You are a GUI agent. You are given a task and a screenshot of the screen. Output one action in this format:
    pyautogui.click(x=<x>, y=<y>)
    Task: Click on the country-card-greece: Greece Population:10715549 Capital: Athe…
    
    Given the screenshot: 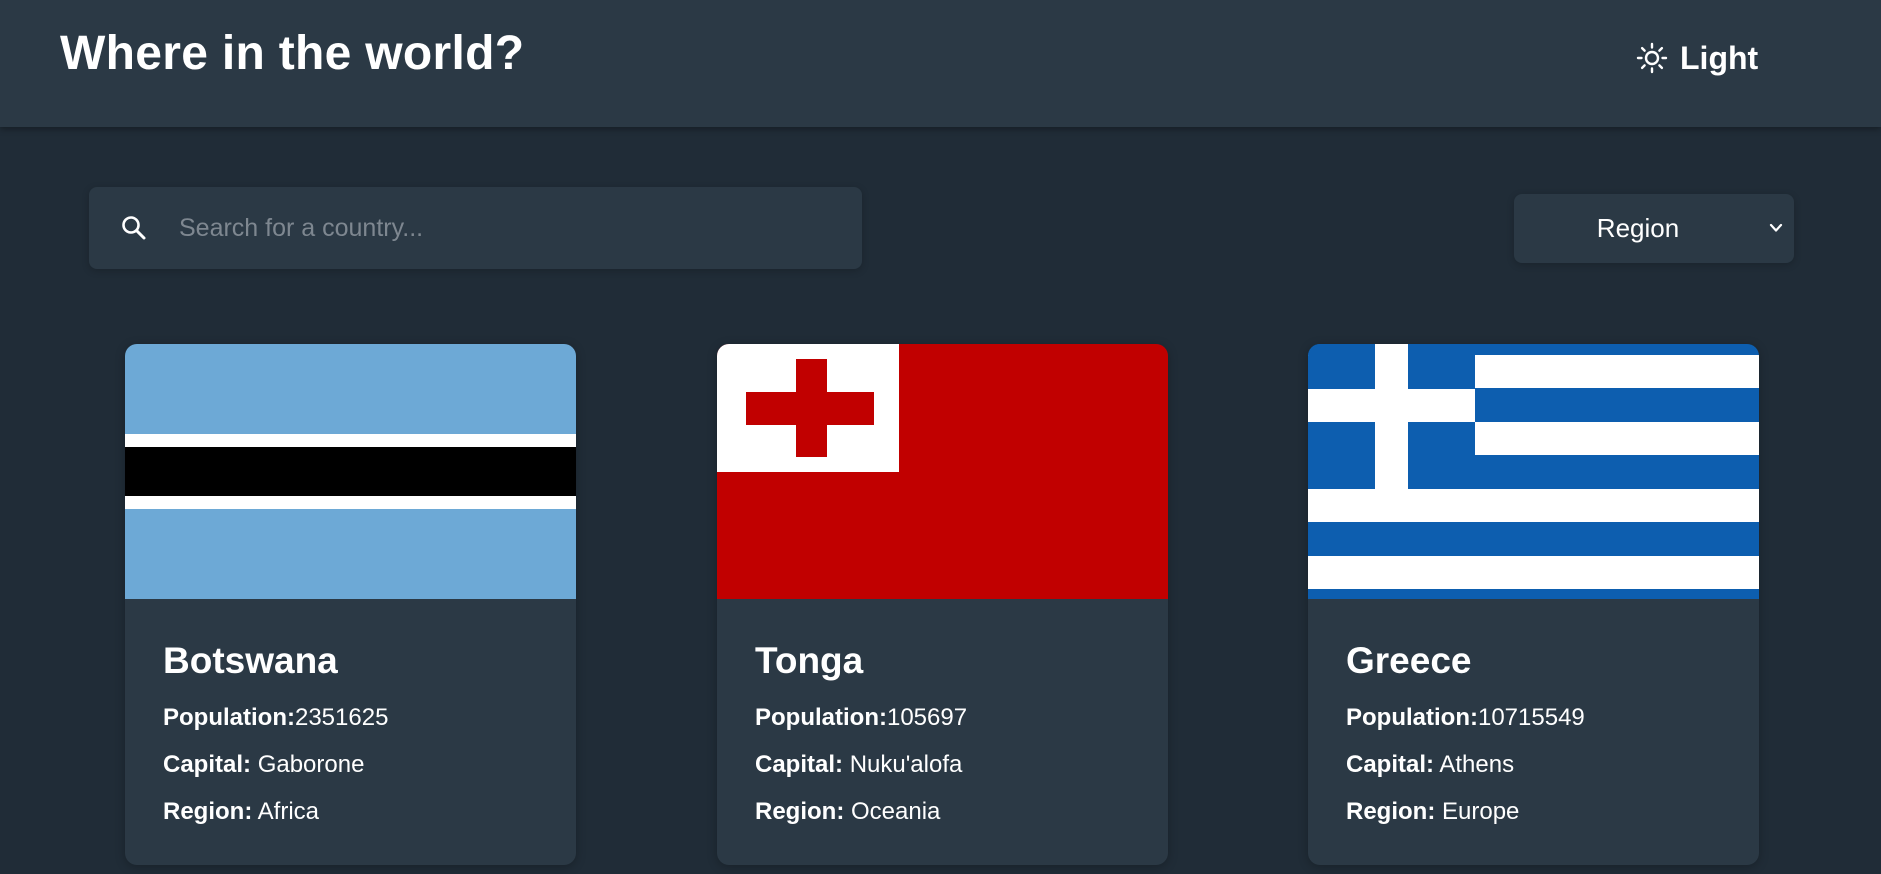 What is the action you would take?
    pyautogui.click(x=1533, y=604)
    